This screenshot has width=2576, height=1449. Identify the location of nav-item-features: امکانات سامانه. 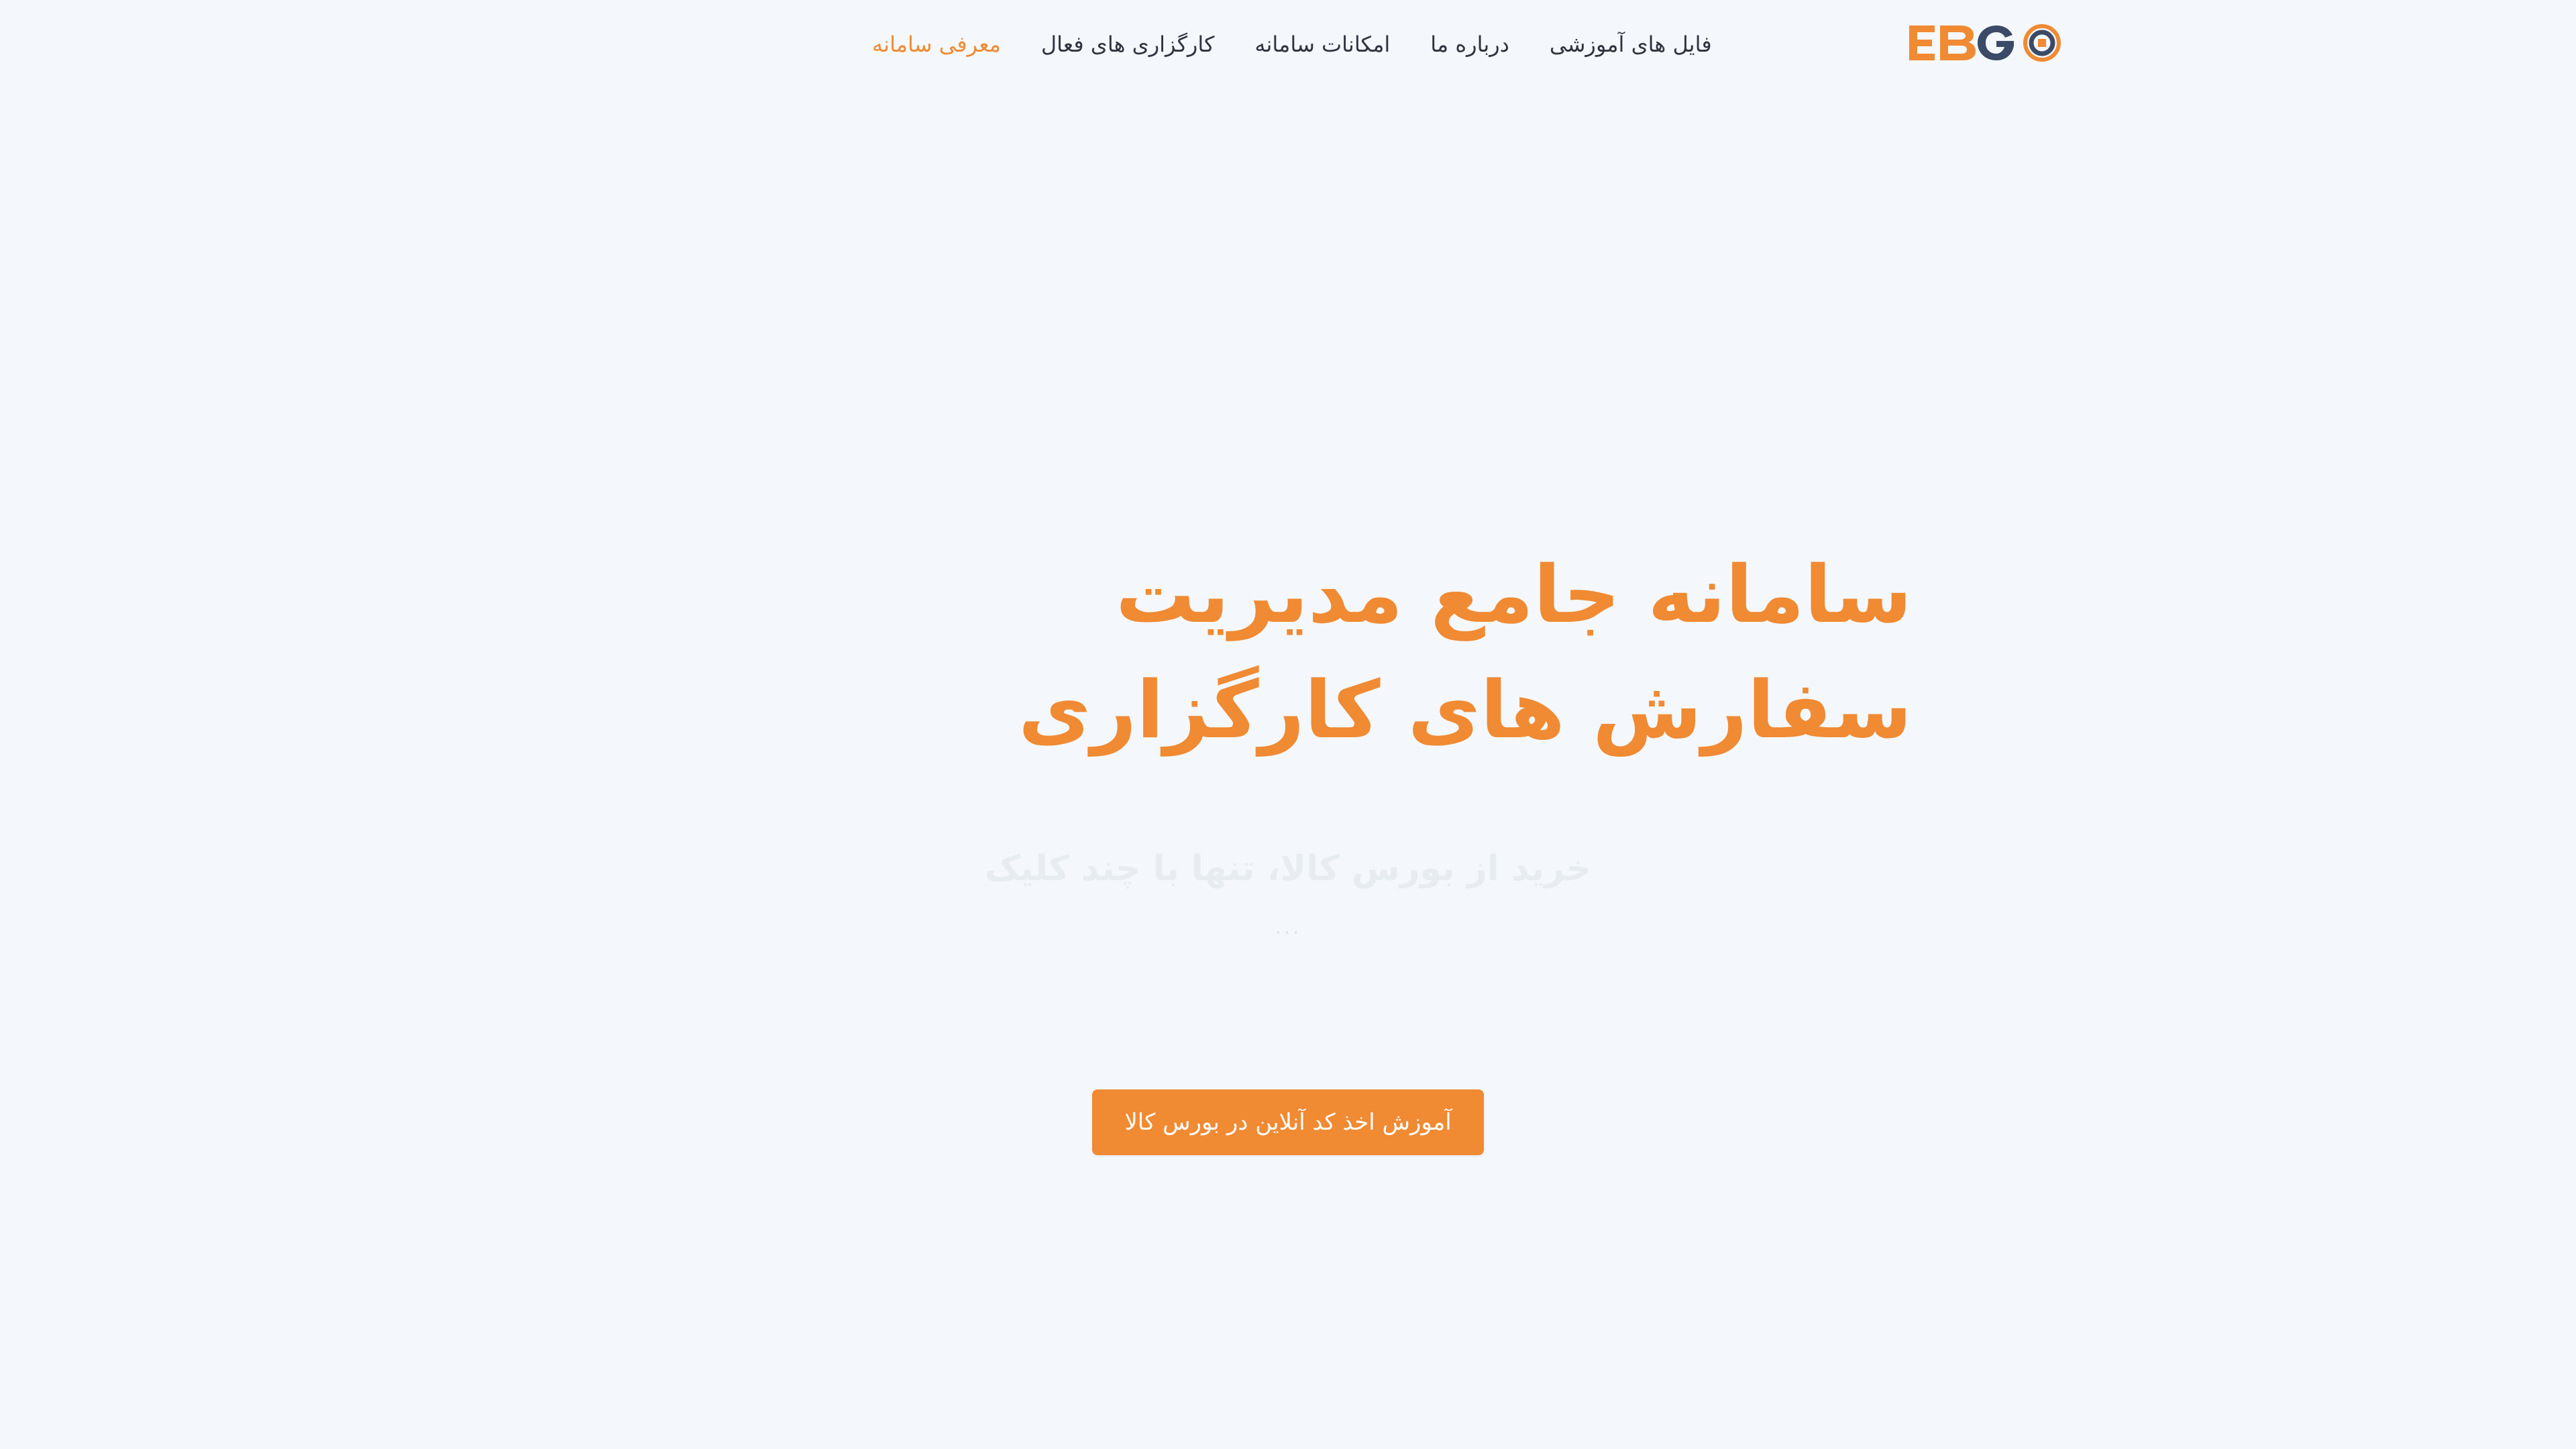
(1322, 44).